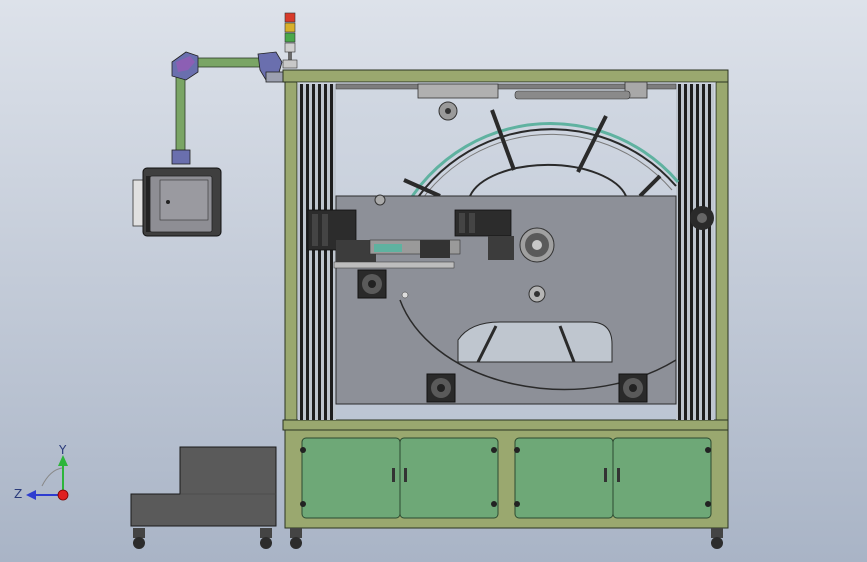 The image size is (867, 562). Describe the element at coordinates (695, 252) in the screenshot. I see `right-slat-panel` at that location.